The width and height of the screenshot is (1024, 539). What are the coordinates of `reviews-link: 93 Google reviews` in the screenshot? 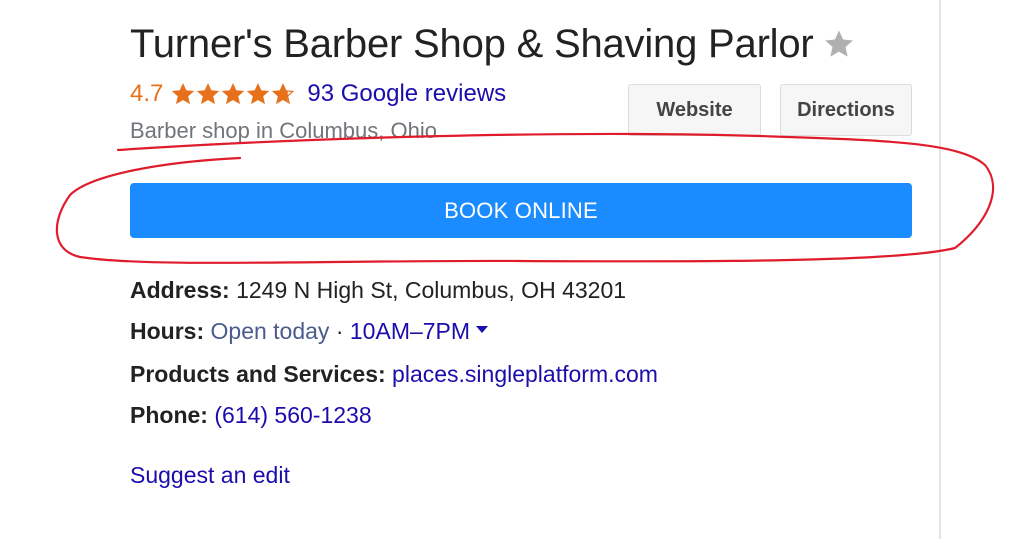 It's located at (406, 94).